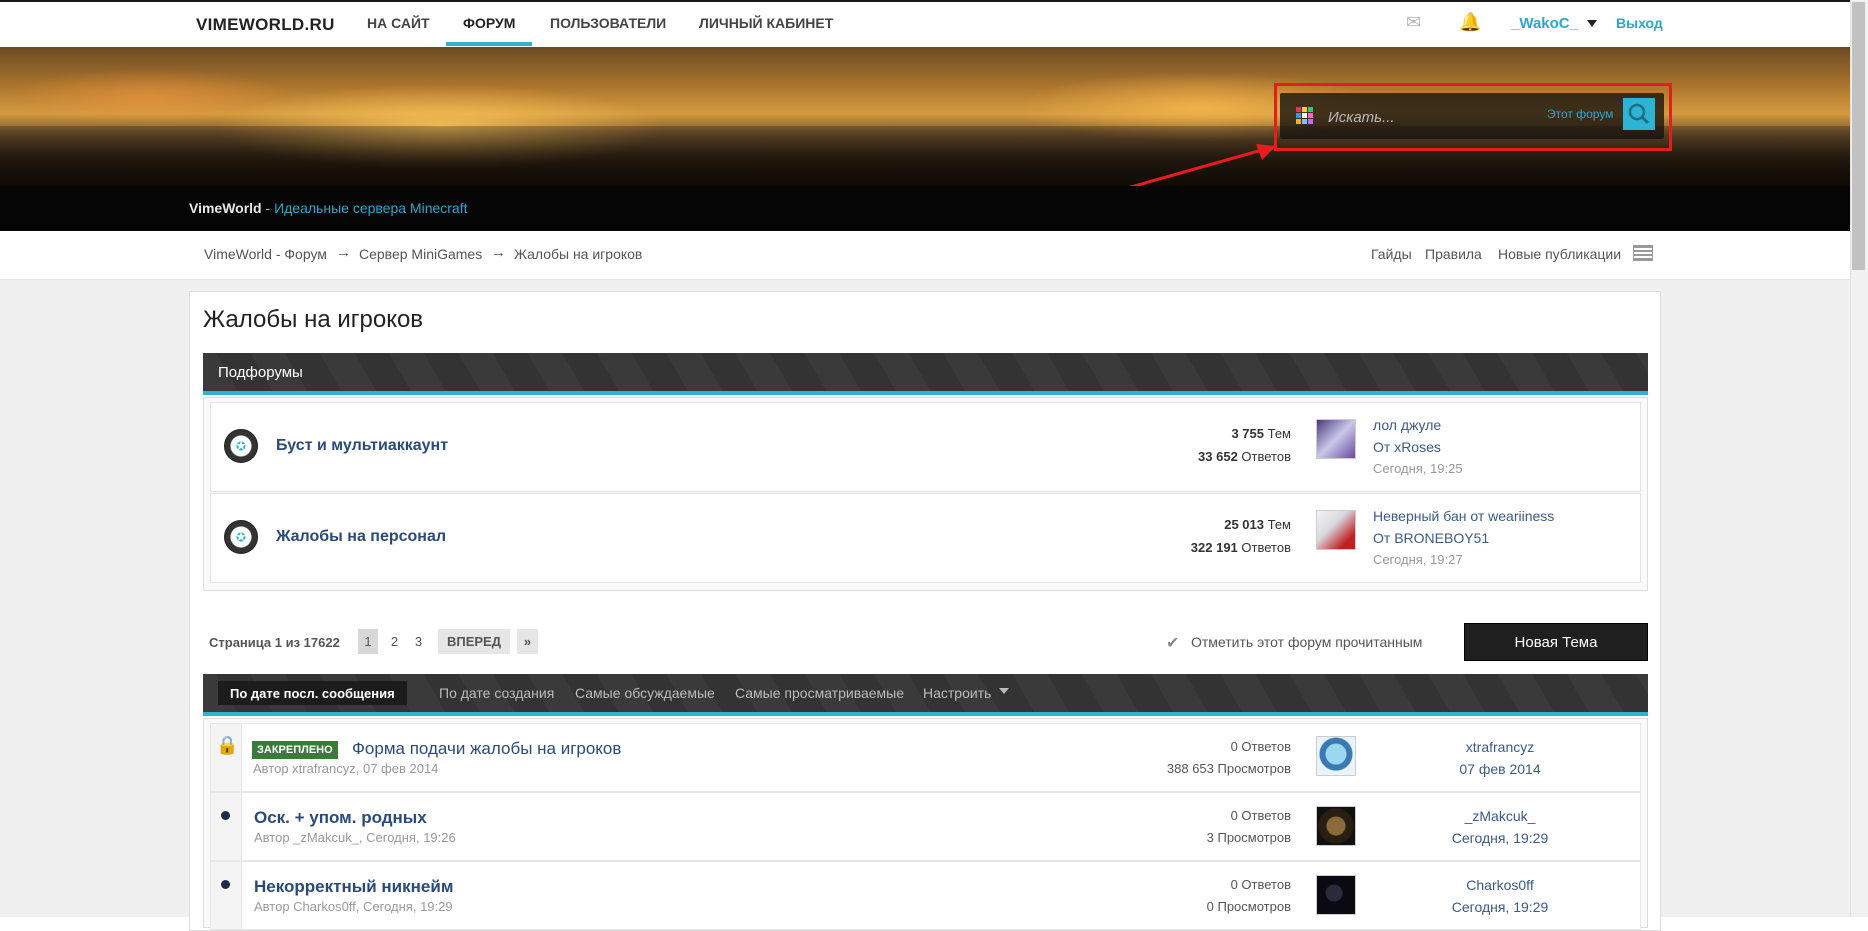  I want to click on tagline: VimeWorld - Идеальные сервера Minecraft, so click(328, 208).